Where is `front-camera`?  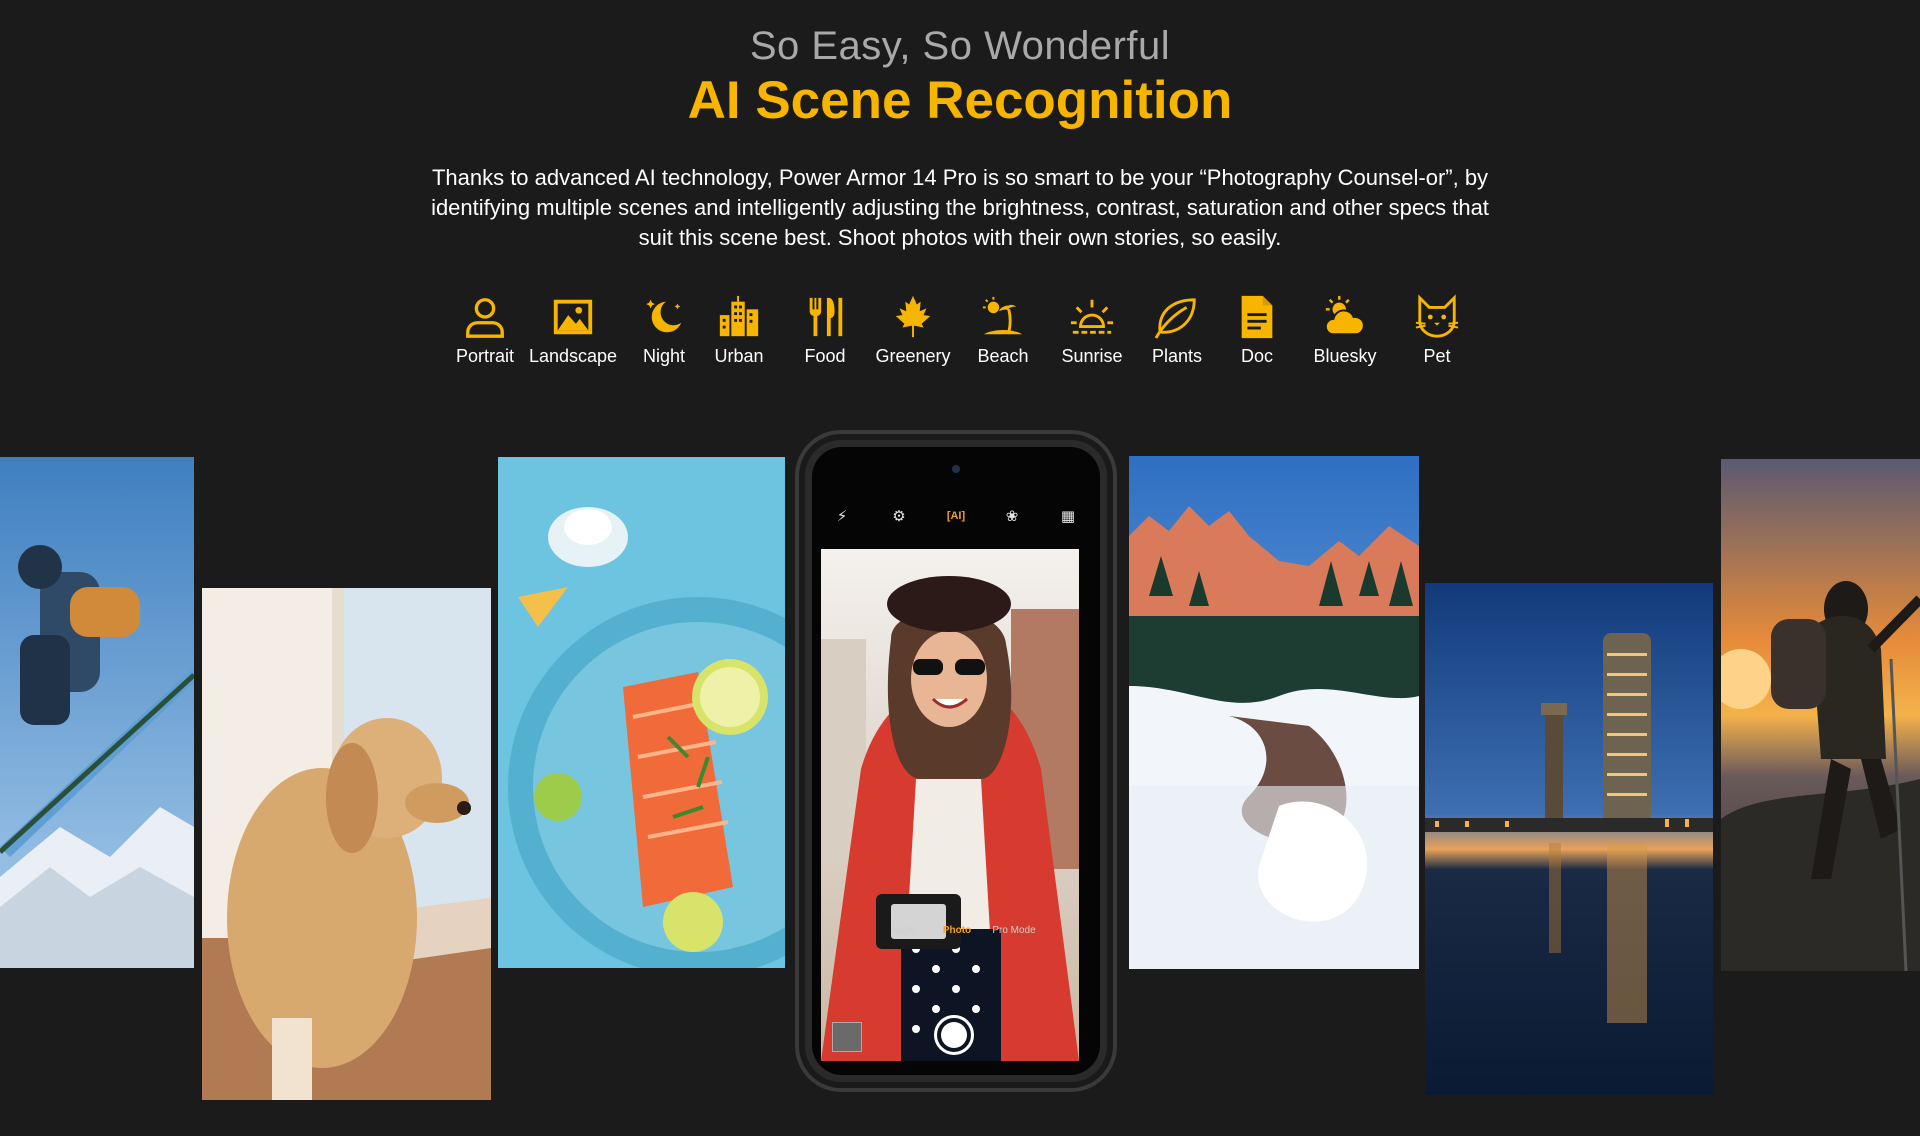
front-camera is located at coordinates (956, 469).